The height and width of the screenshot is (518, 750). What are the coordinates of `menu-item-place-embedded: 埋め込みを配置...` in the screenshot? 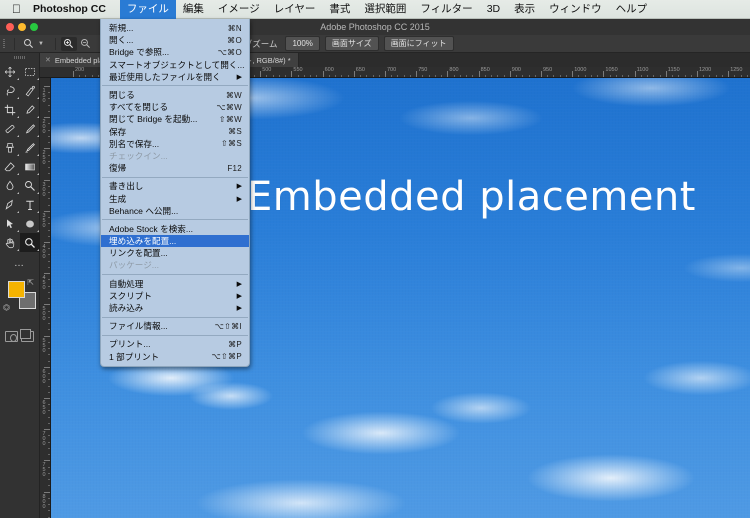 It's located at (175, 241).